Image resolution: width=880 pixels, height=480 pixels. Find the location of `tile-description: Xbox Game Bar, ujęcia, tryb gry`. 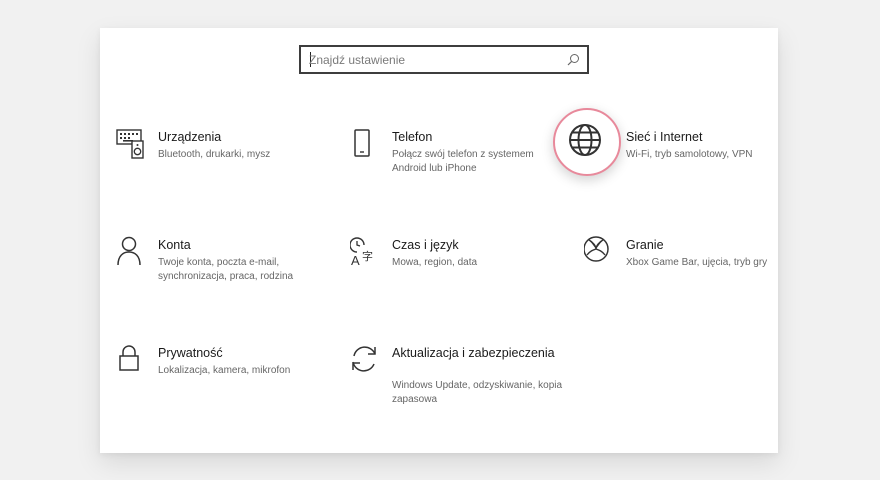

tile-description: Xbox Game Bar, ujęcia, tryb gry is located at coordinates (697, 262).